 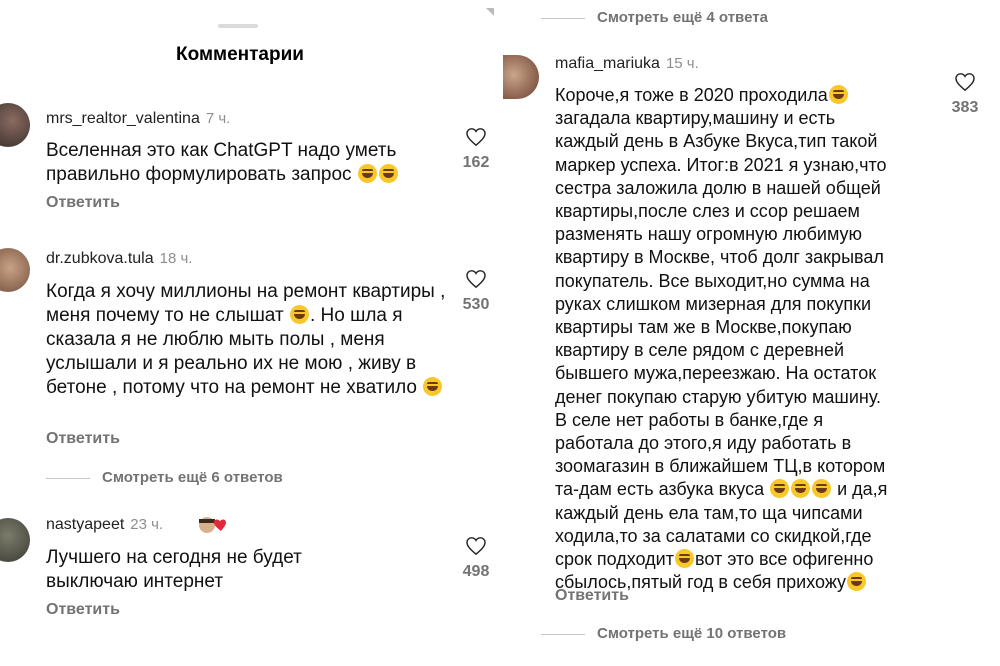 I want to click on view-more-replies-button: Смотреть ещё 4 ответа, so click(x=654, y=17).